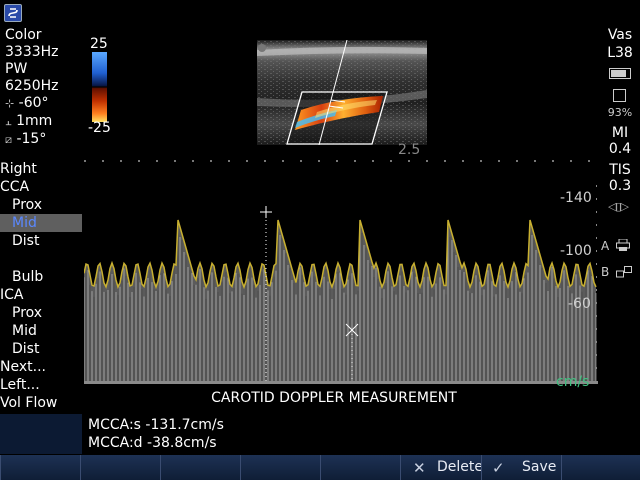 The width and height of the screenshot is (640, 480). I want to click on correction-angle-icon: ⧄, so click(8, 139).